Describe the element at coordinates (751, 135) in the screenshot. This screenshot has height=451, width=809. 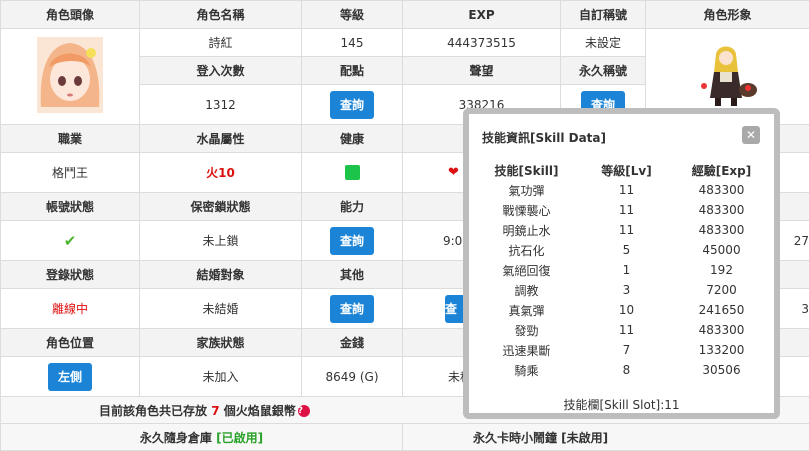
I see `close-icon: ✕` at that location.